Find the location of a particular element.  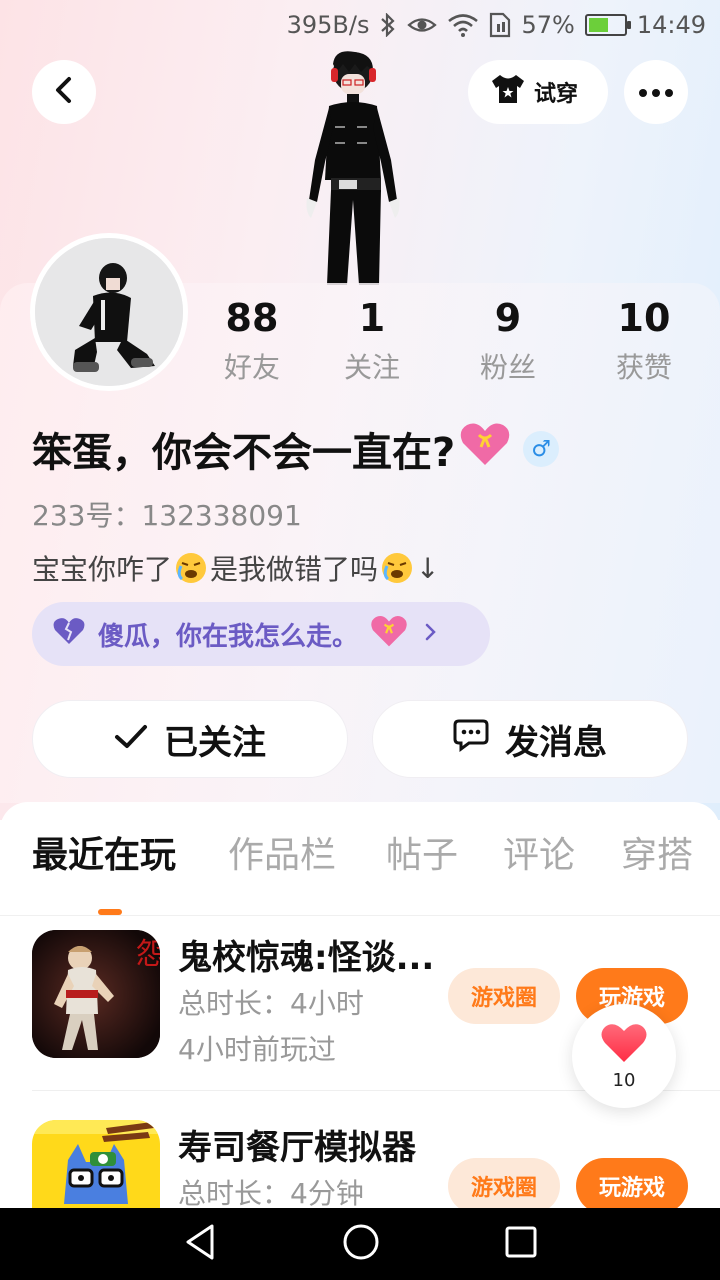

following-button: 已关注 is located at coordinates (190, 739).